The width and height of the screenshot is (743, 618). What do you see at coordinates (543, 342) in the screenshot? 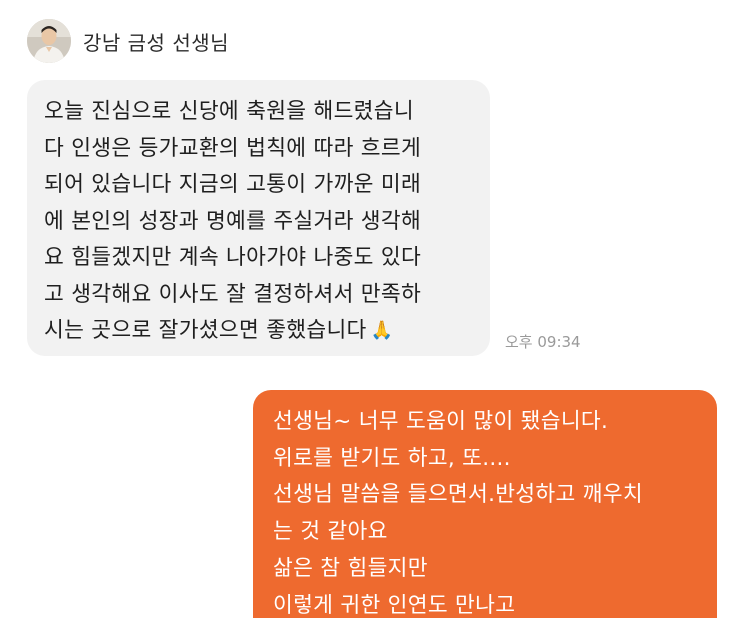
I see `message-timestamp: 오후 09:34` at bounding box center [543, 342].